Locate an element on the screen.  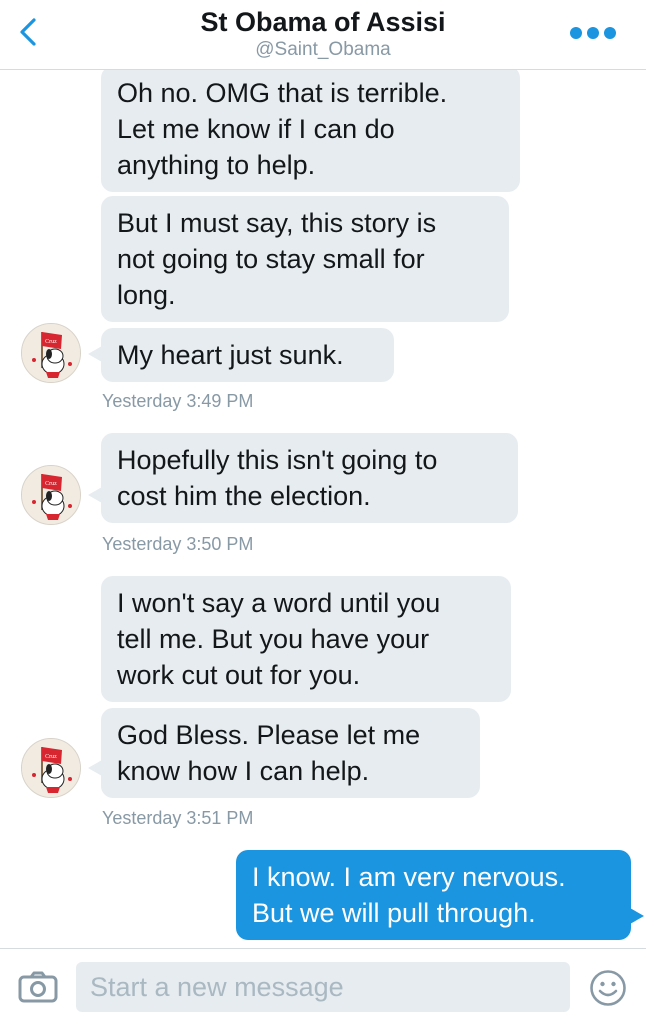
conversation-header: St Obama of Assisi @Saint_Obama is located at coordinates (323, 35).